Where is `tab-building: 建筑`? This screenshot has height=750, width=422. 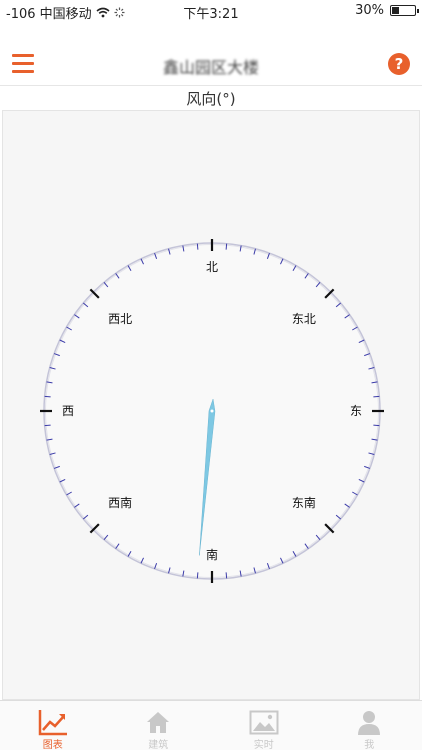
tab-building: 建筑 is located at coordinates (159, 725).